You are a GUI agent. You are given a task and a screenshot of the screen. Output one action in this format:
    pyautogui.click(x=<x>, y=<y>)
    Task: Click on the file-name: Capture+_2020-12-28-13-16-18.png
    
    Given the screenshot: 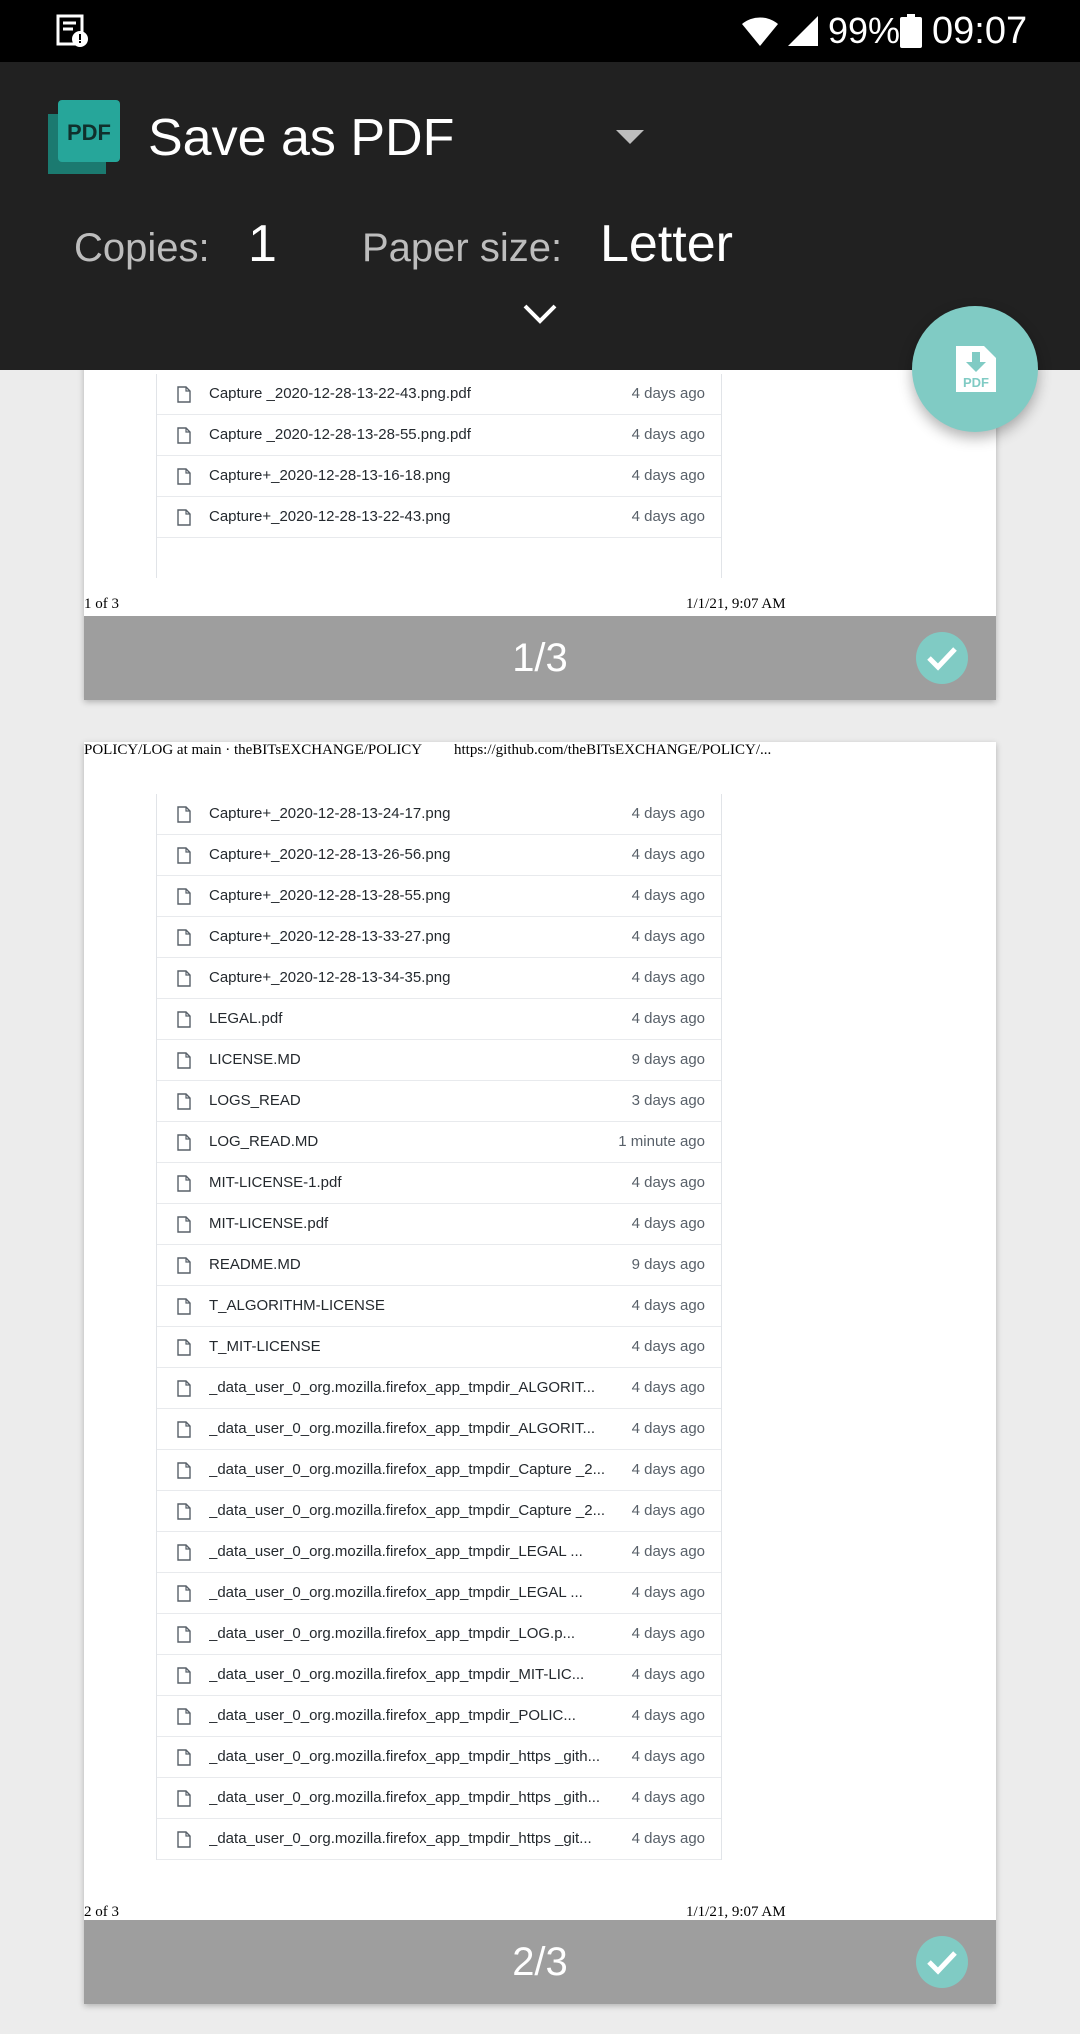 What is the action you would take?
    pyautogui.click(x=409, y=476)
    